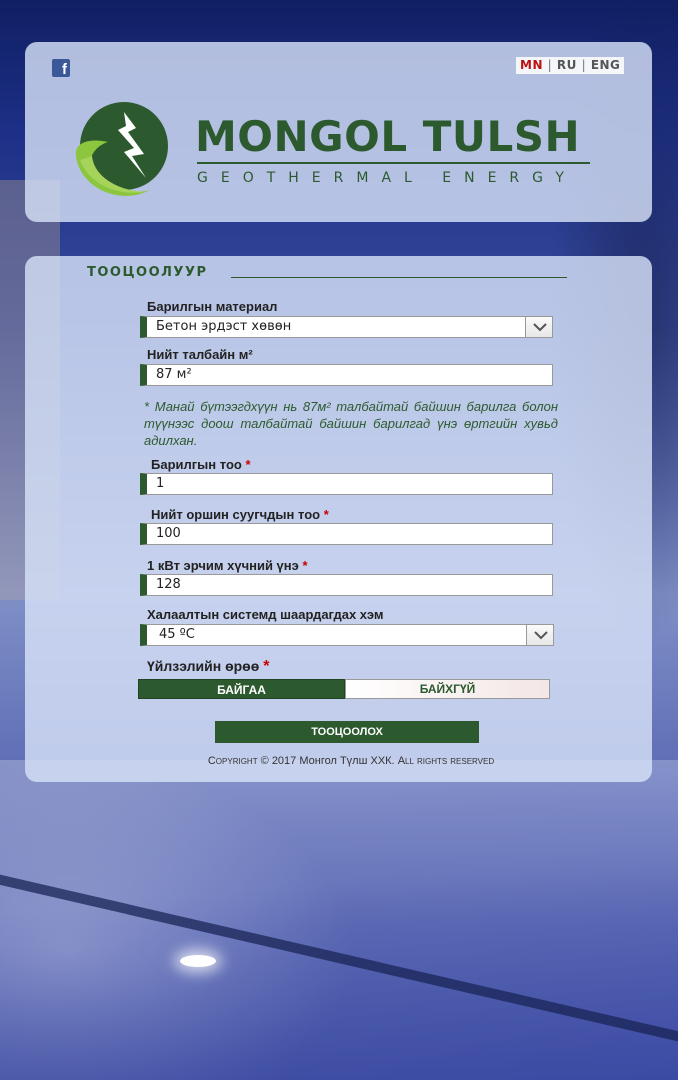  Describe the element at coordinates (447, 689) in the screenshot. I see `ventilation-no-button: БАЙХГҮЙ` at that location.